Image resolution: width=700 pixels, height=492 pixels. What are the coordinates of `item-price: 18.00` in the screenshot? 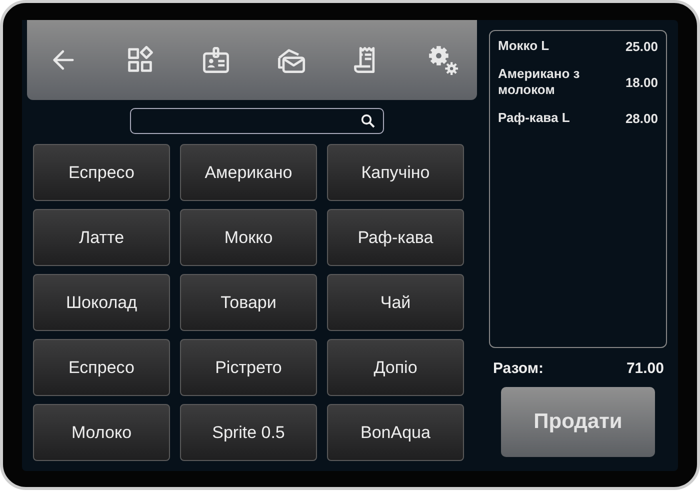 It's located at (641, 82).